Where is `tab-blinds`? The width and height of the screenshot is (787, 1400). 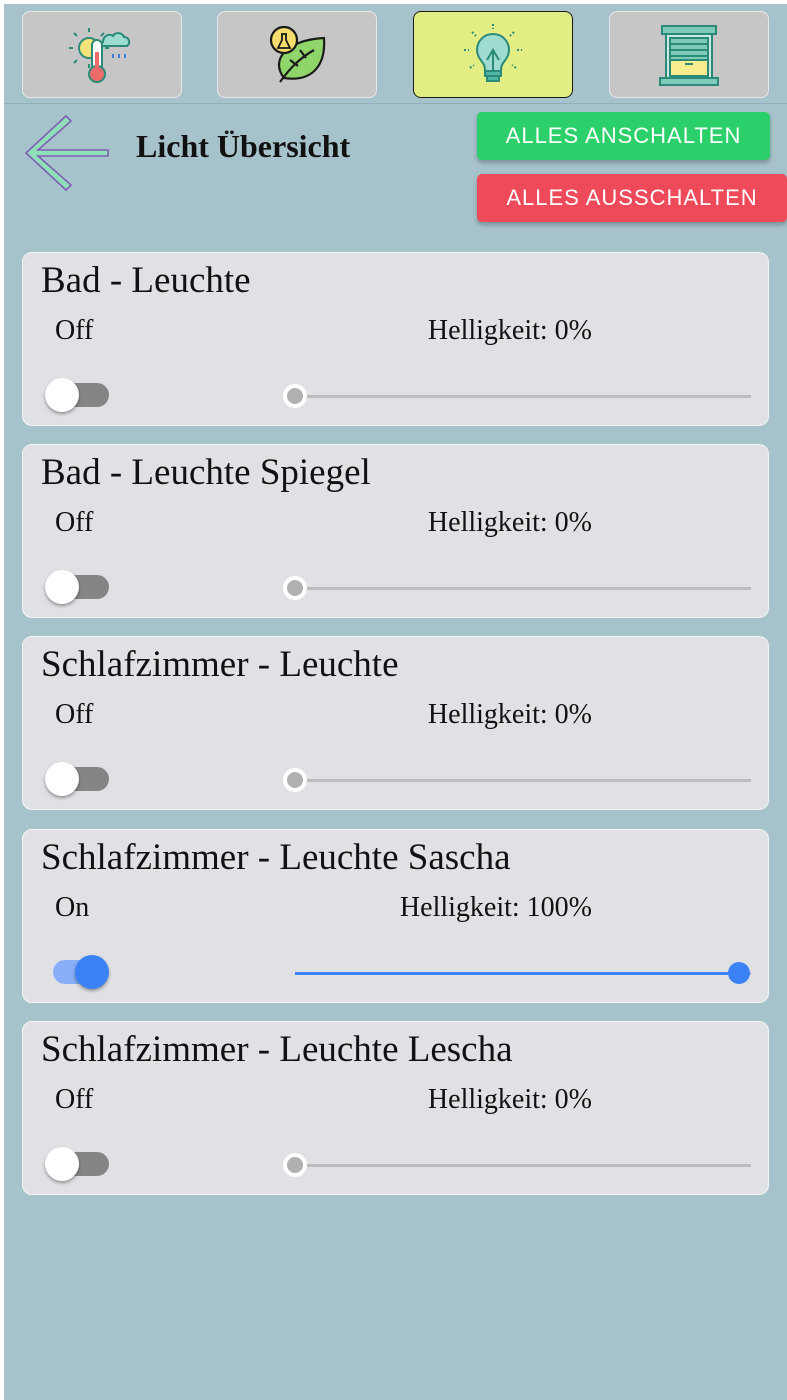 tab-blinds is located at coordinates (689, 54).